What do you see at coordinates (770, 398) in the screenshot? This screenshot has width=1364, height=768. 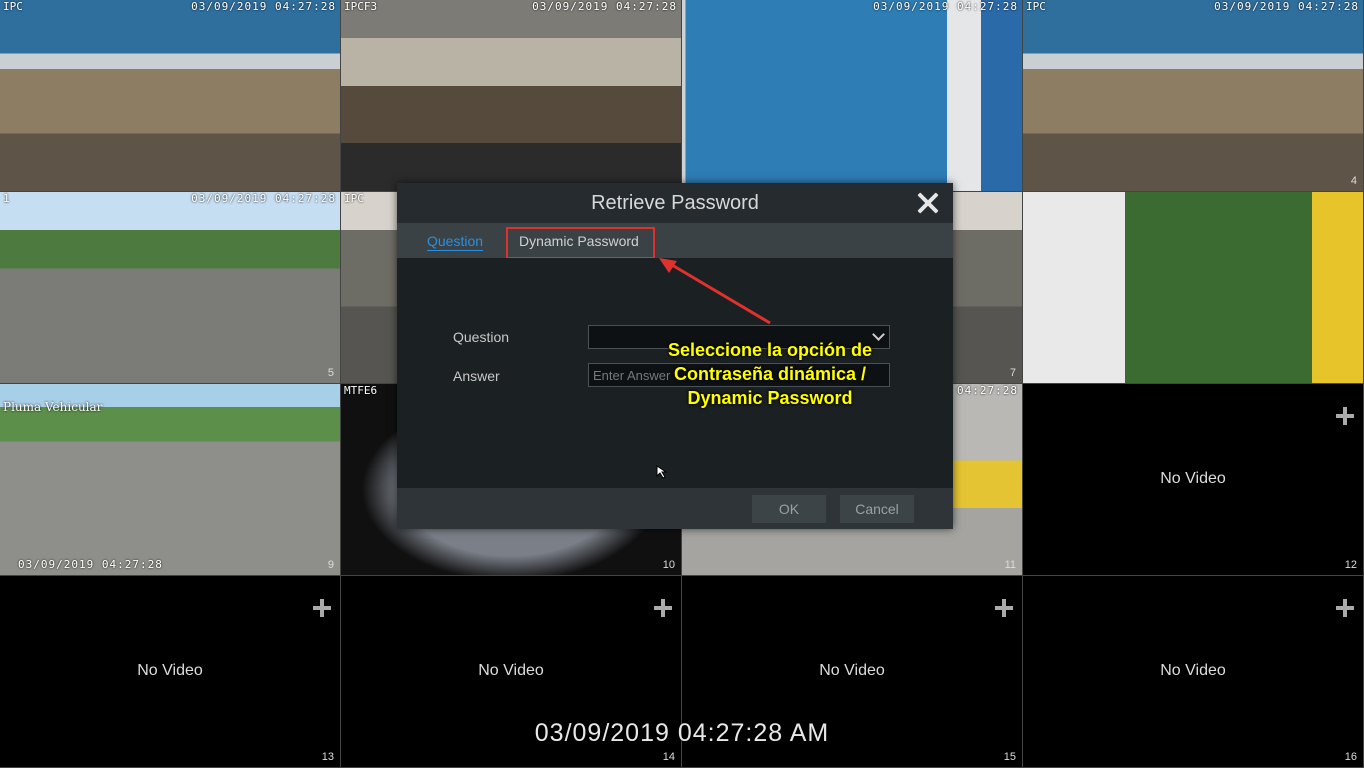 I see `annotation-line-3: Dynamic Password` at bounding box center [770, 398].